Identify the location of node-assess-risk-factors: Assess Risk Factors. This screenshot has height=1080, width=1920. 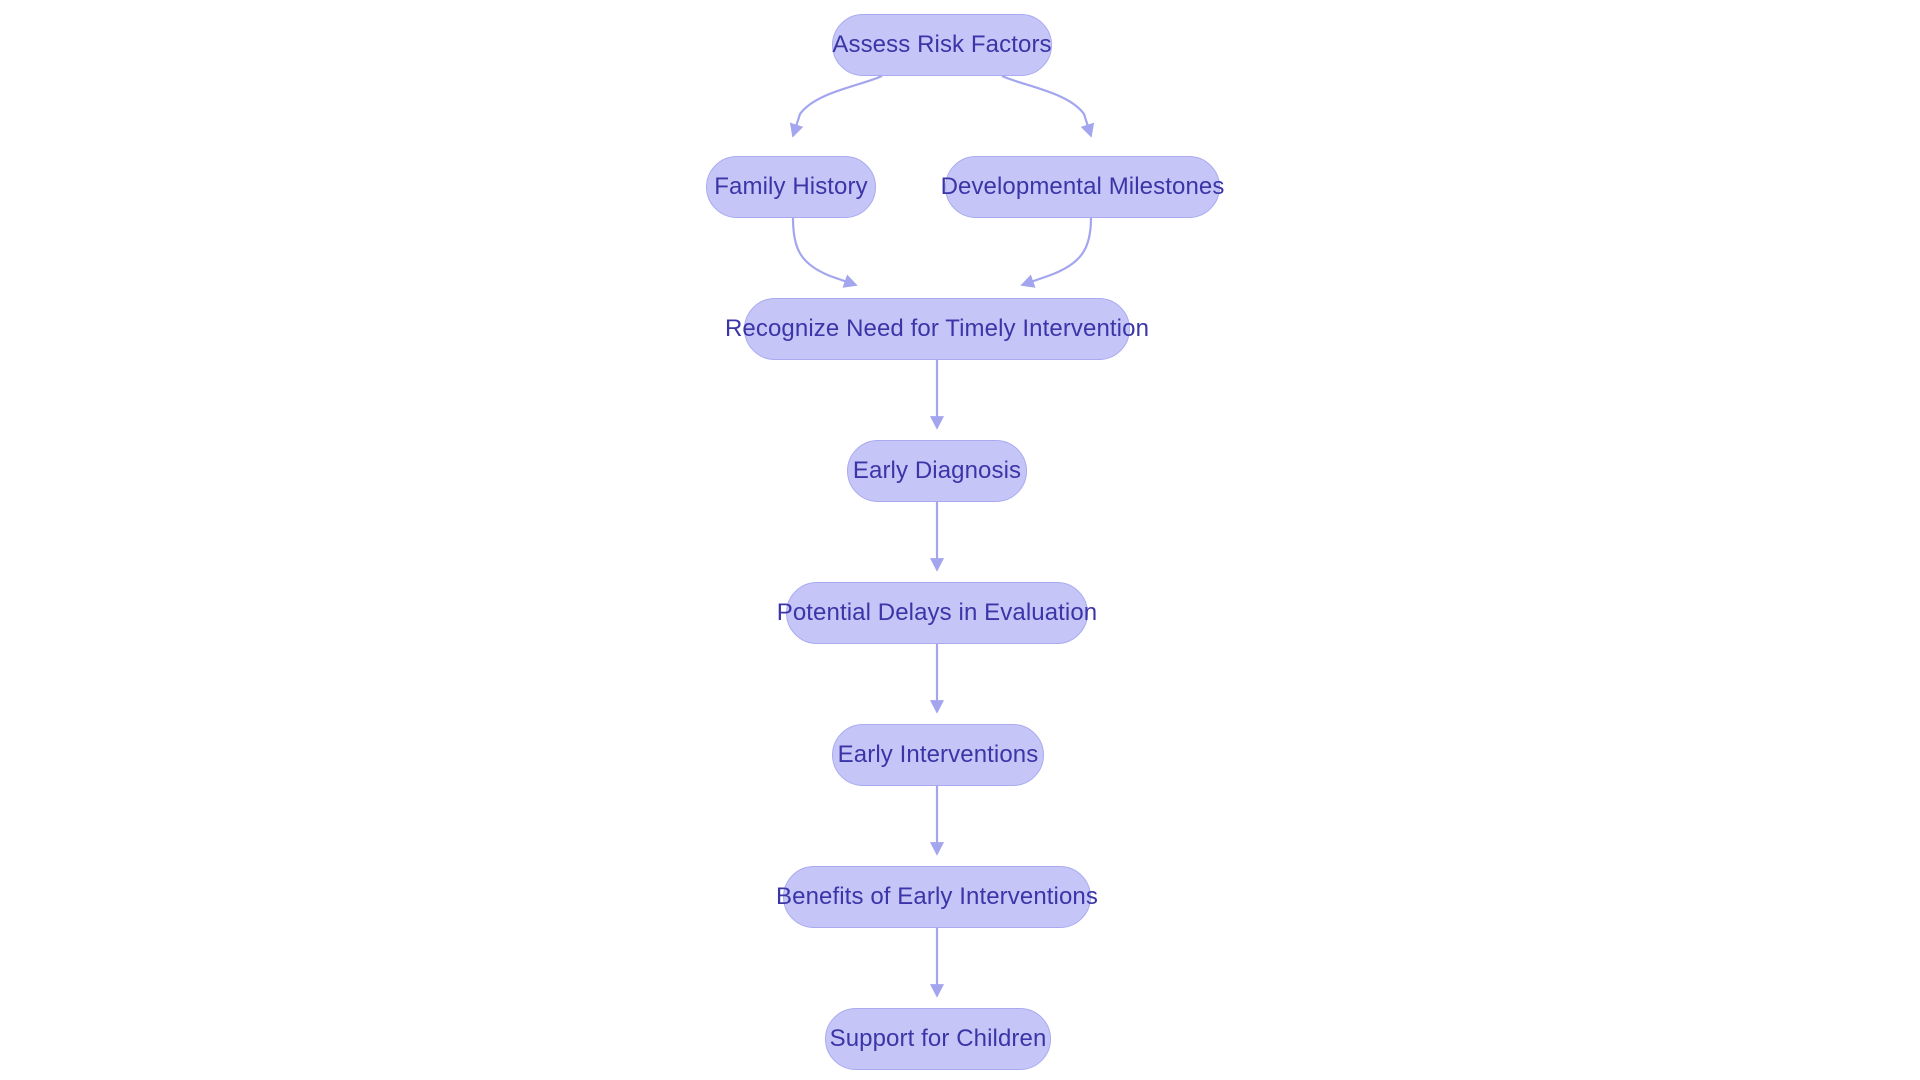
(942, 45).